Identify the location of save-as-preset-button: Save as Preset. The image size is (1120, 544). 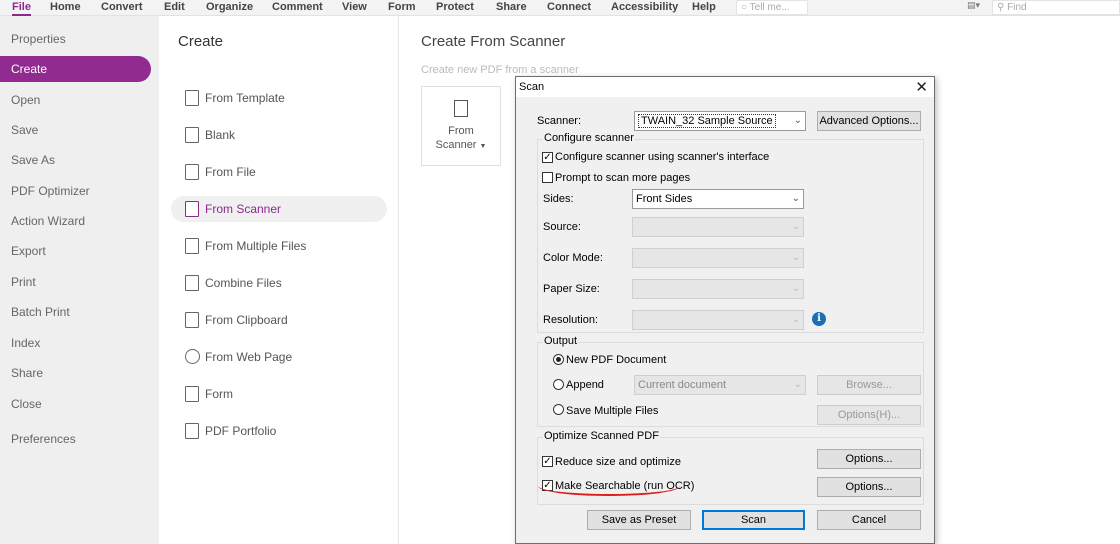
(639, 520).